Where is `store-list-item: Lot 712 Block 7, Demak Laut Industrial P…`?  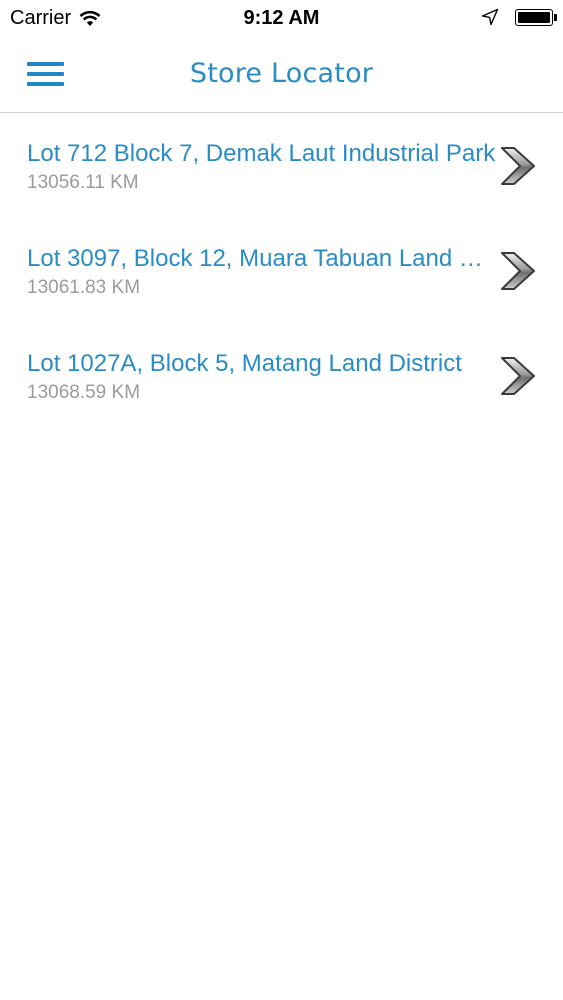
store-list-item: Lot 712 Block 7, Demak Laut Industrial P… is located at coordinates (281, 166).